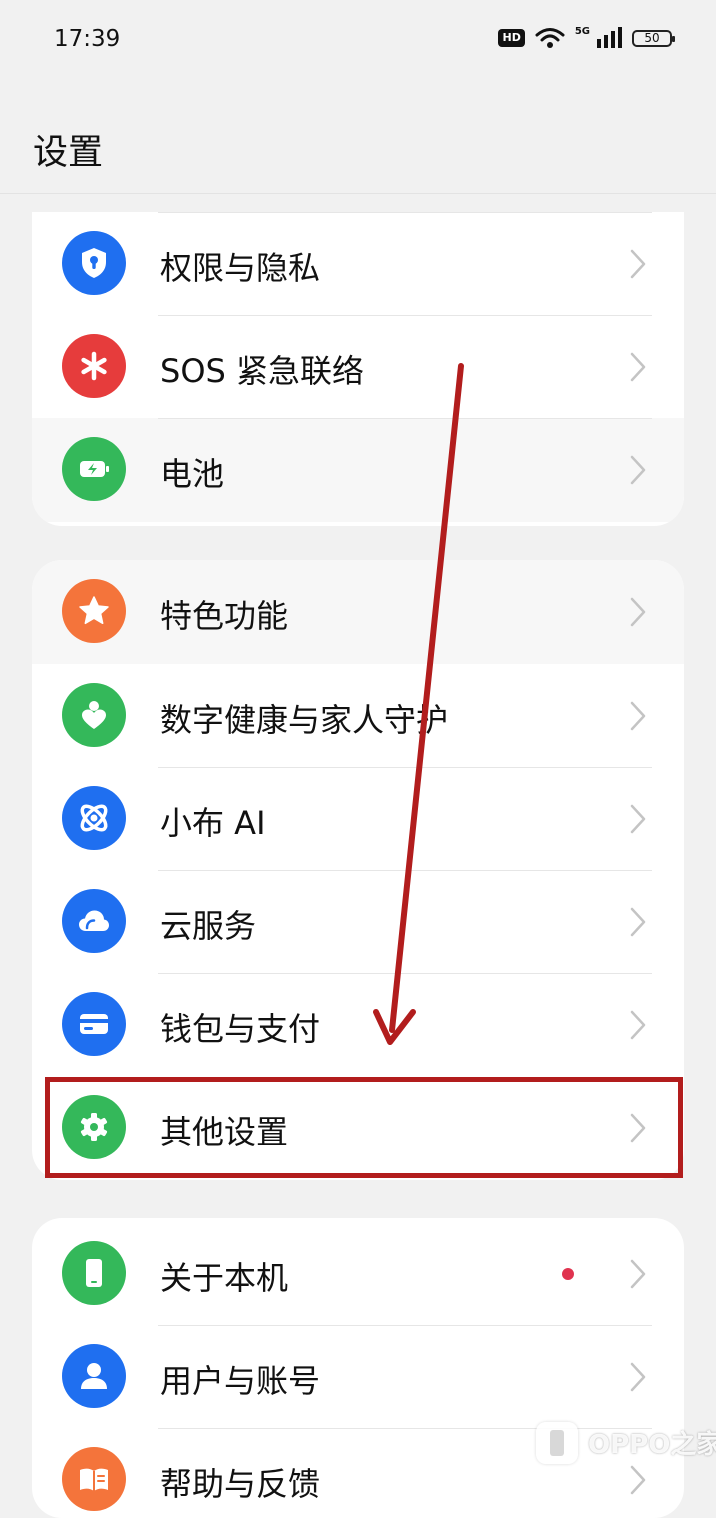  What do you see at coordinates (94, 366) in the screenshot?
I see `sos-asterisk-icon` at bounding box center [94, 366].